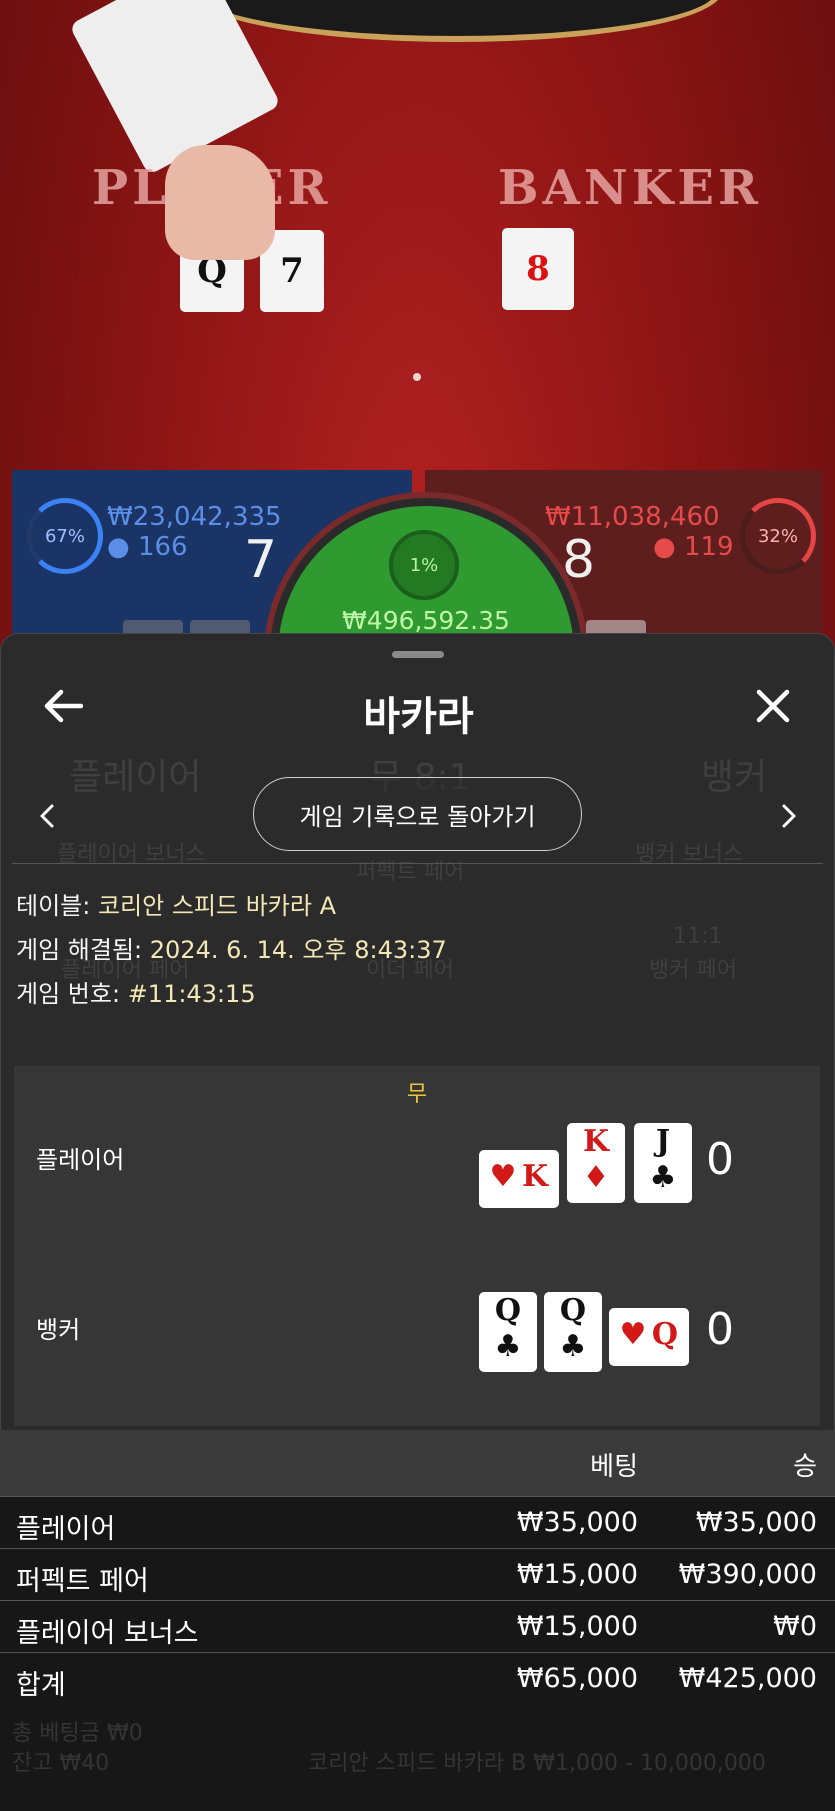 The height and width of the screenshot is (1811, 835). What do you see at coordinates (298, 950) in the screenshot?
I see `info-value: 2024. 6. 14. 오후 8:43:37` at bounding box center [298, 950].